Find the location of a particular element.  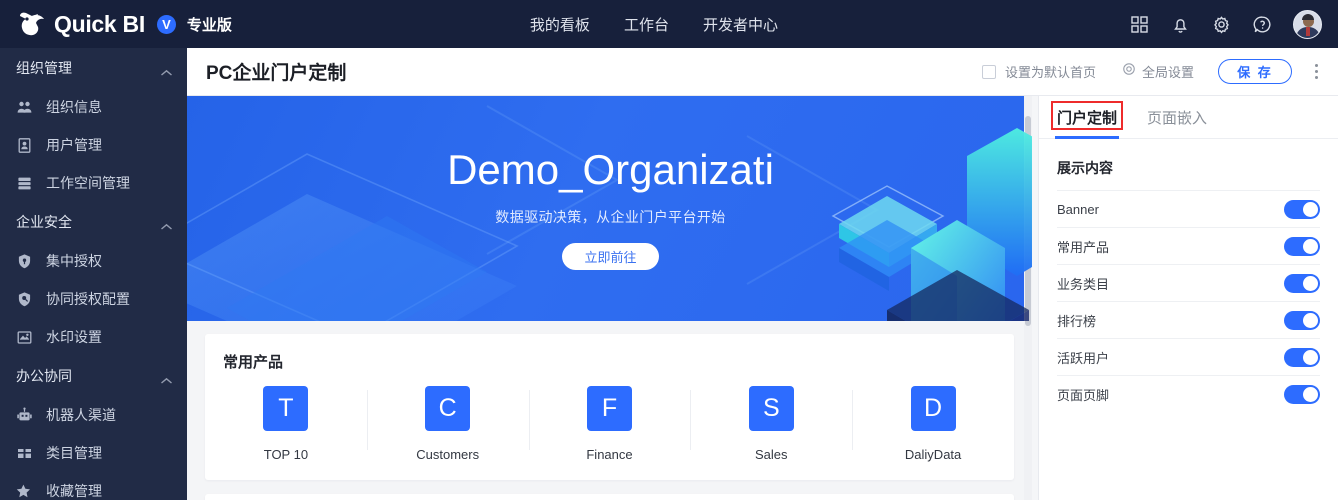

toggle-label: 页面页脚 is located at coordinates (1083, 395).